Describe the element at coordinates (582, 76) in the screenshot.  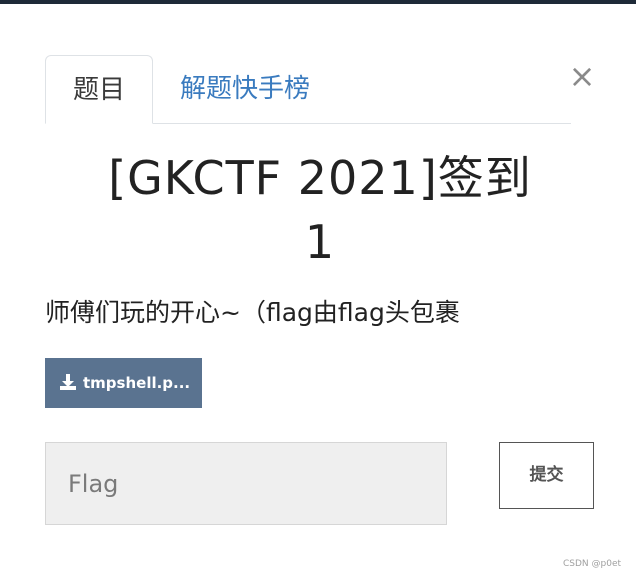
I see `close-icon: ×` at that location.